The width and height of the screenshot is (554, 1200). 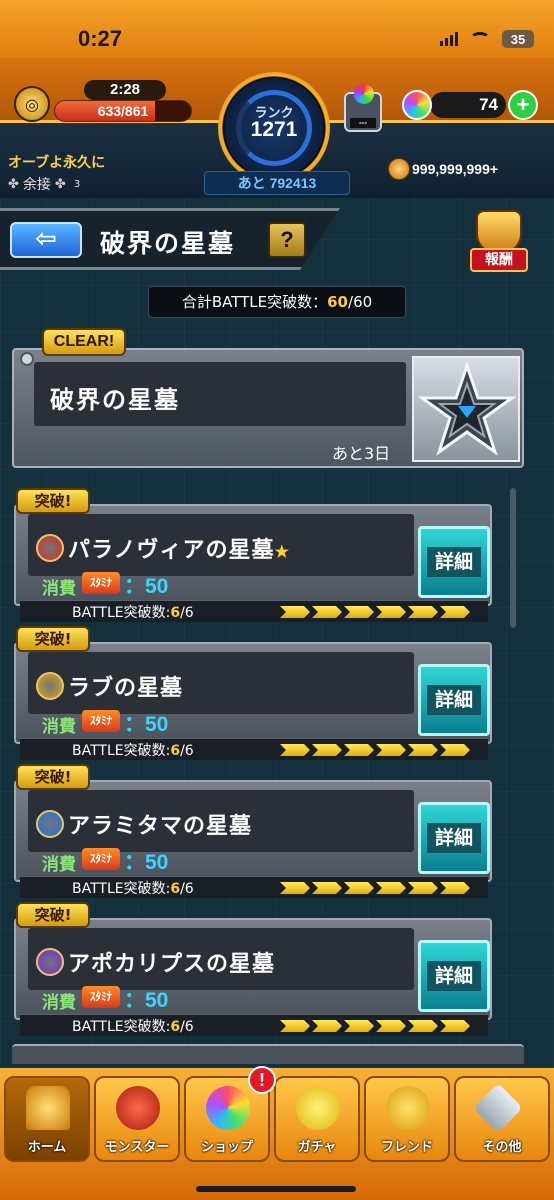 What do you see at coordinates (499, 243) in the screenshot?
I see `reward-button: 報酬` at bounding box center [499, 243].